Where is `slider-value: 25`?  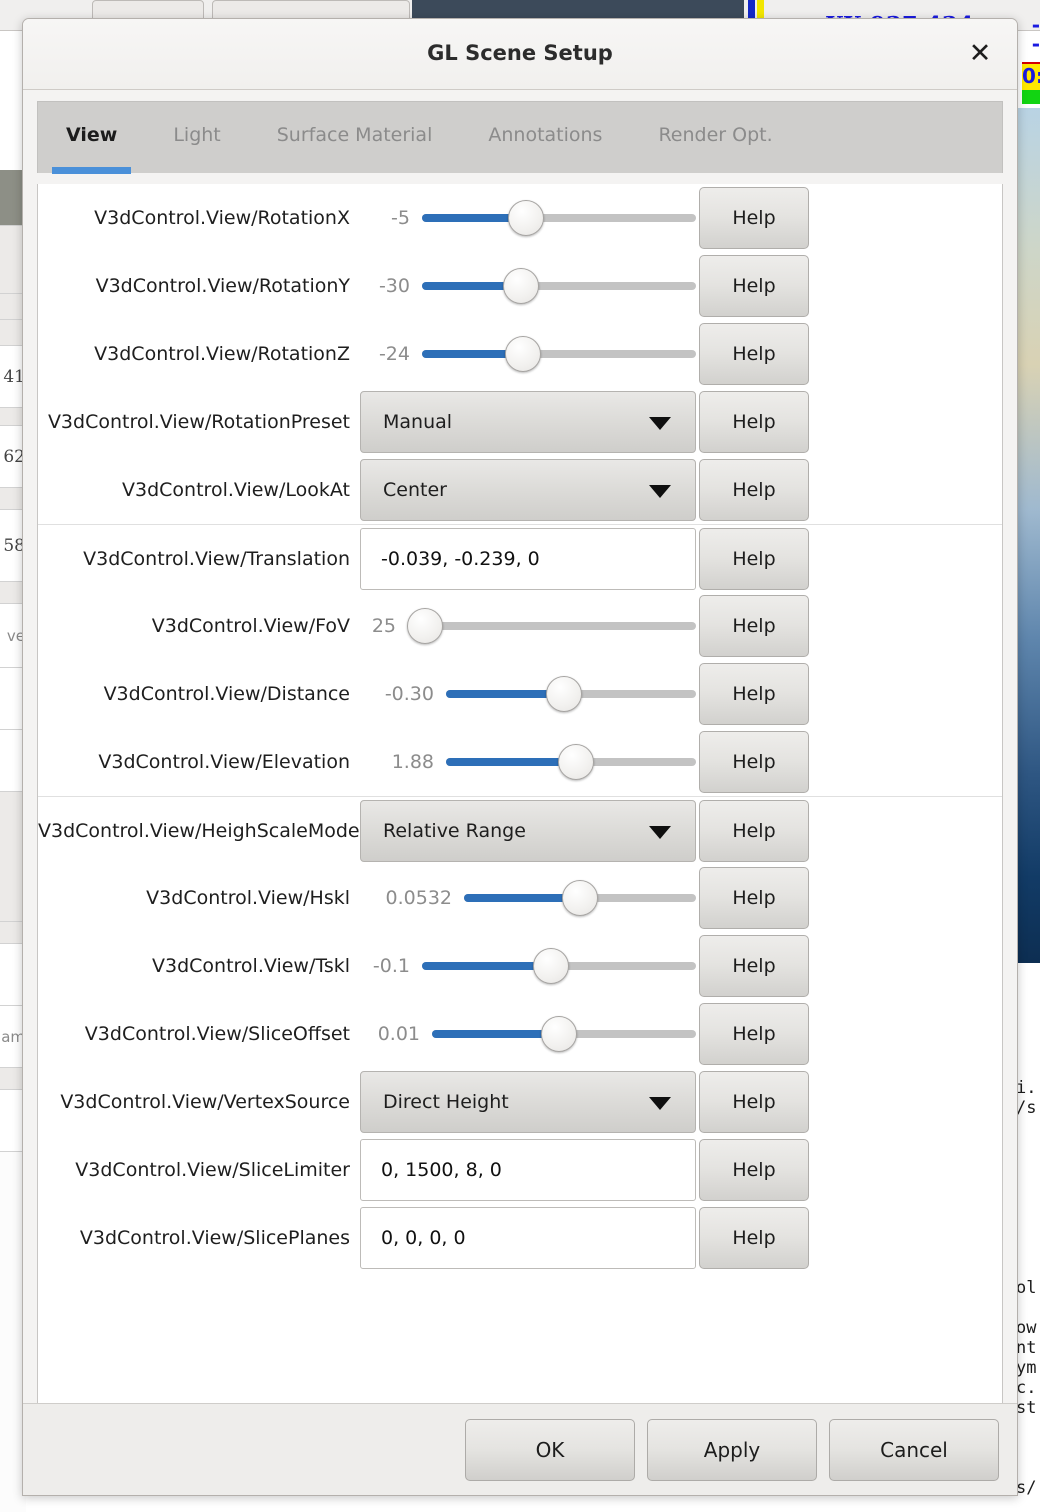 slider-value: 25 is located at coordinates (383, 626).